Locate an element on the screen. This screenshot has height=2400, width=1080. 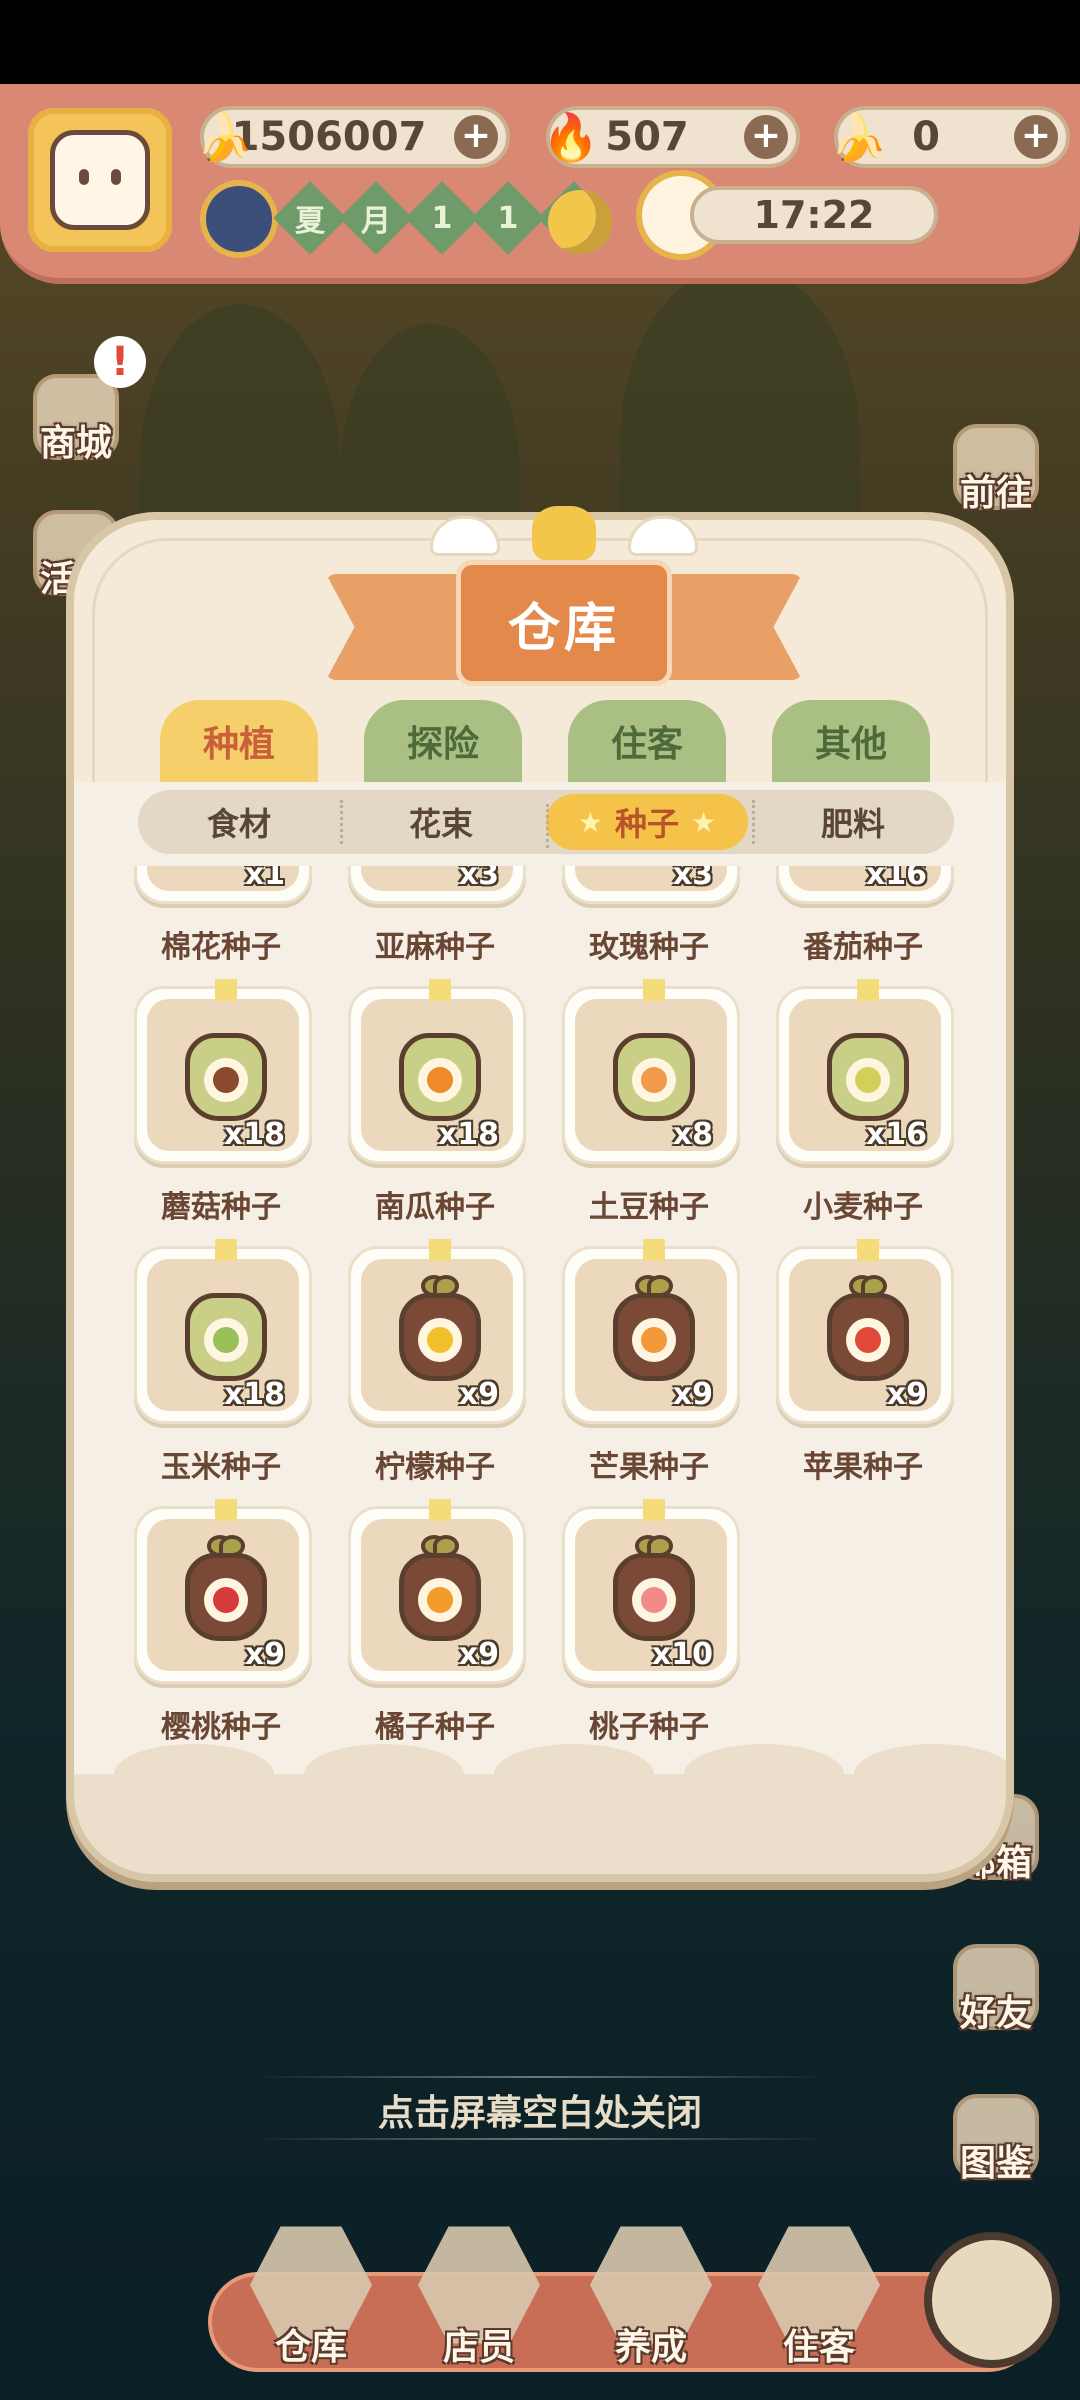
nav-warehouse: 仓库 is located at coordinates (311, 2299).